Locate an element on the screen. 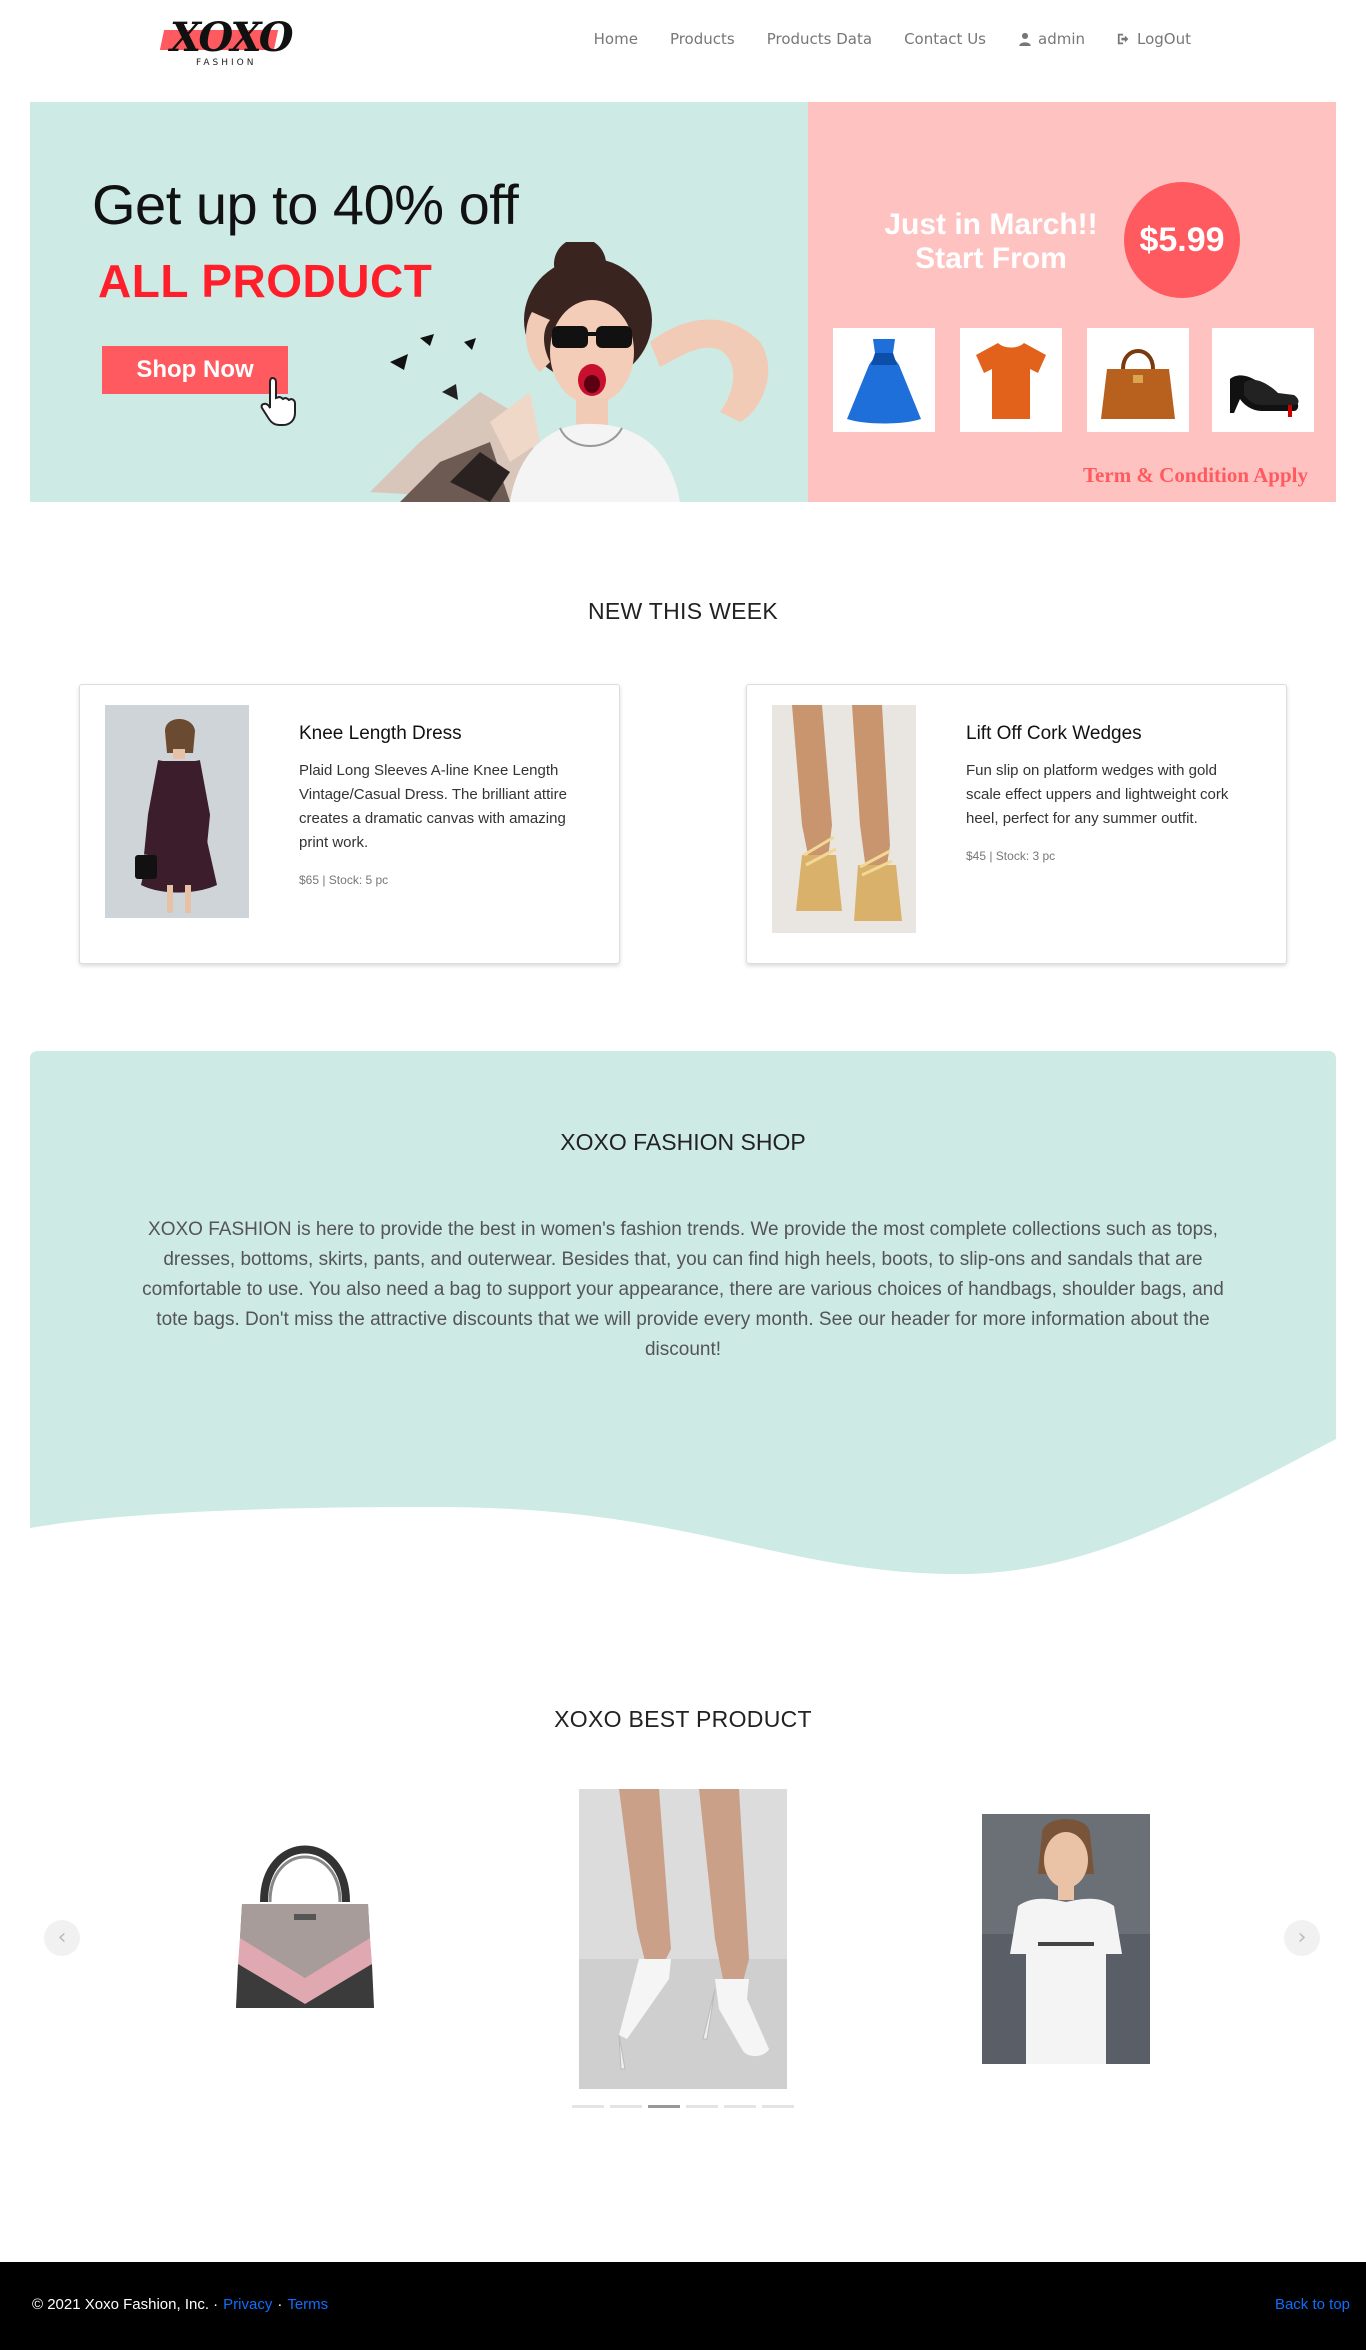 This screenshot has height=2350, width=1366. nav-products-label: Products is located at coordinates (702, 39).